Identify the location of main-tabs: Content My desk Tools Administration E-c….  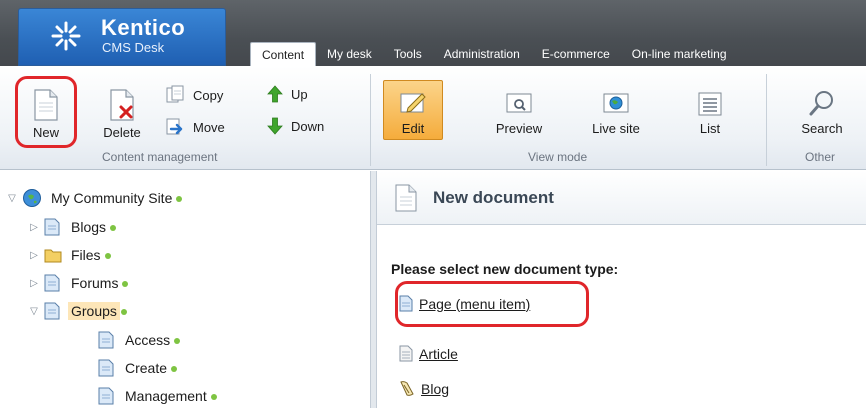
(494, 54).